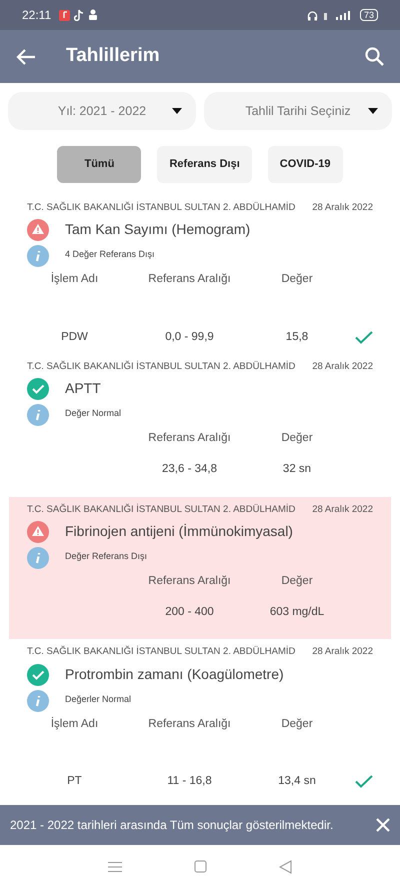 The image size is (400, 888). I want to click on dropdown-field: Tahlil Tarihi Seçiniz, so click(298, 111).